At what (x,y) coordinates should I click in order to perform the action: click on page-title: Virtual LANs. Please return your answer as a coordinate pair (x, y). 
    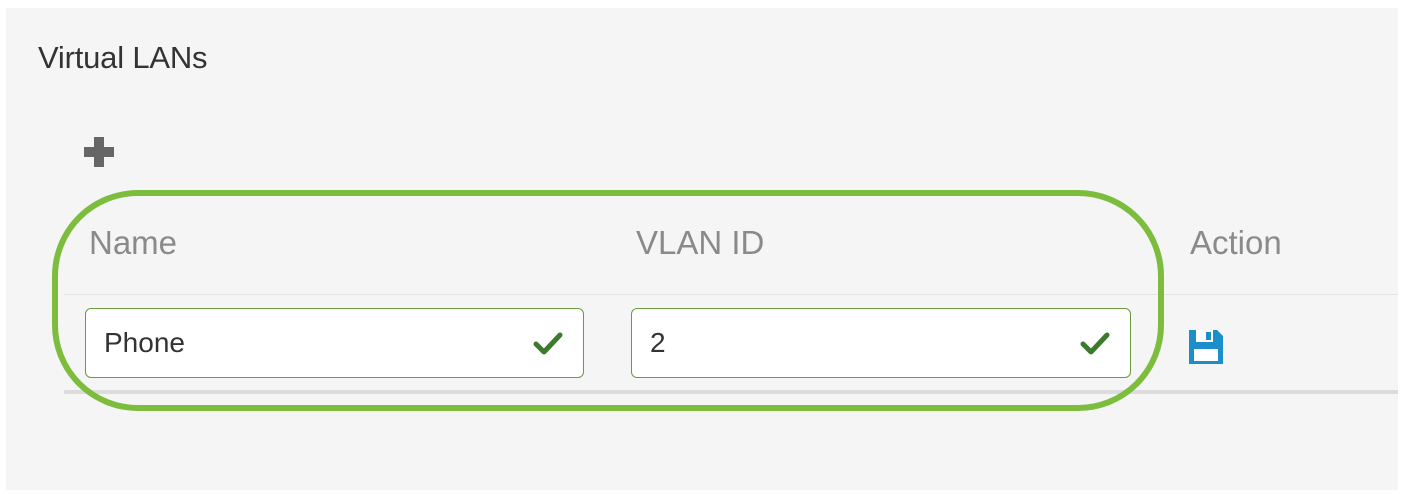
    Looking at the image, I should click on (123, 57).